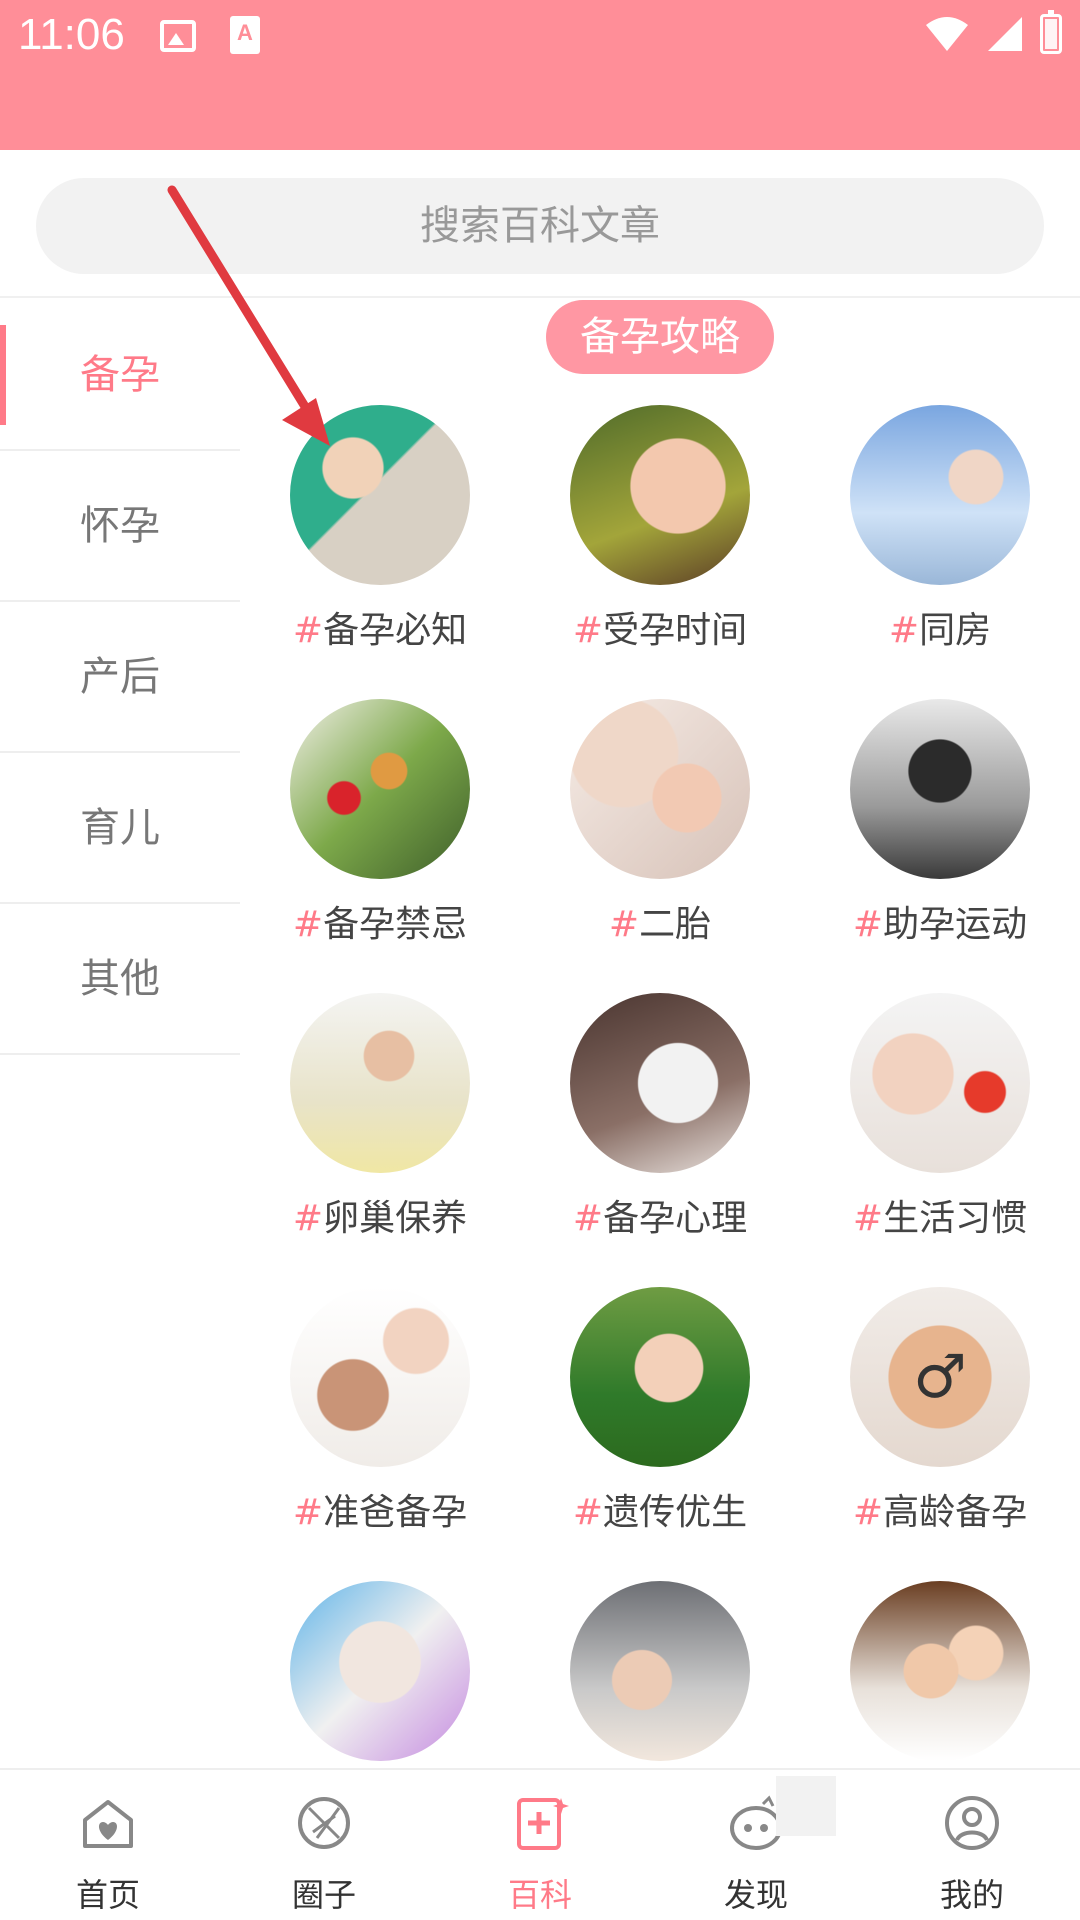  I want to click on battery-icon, so click(1051, 32).